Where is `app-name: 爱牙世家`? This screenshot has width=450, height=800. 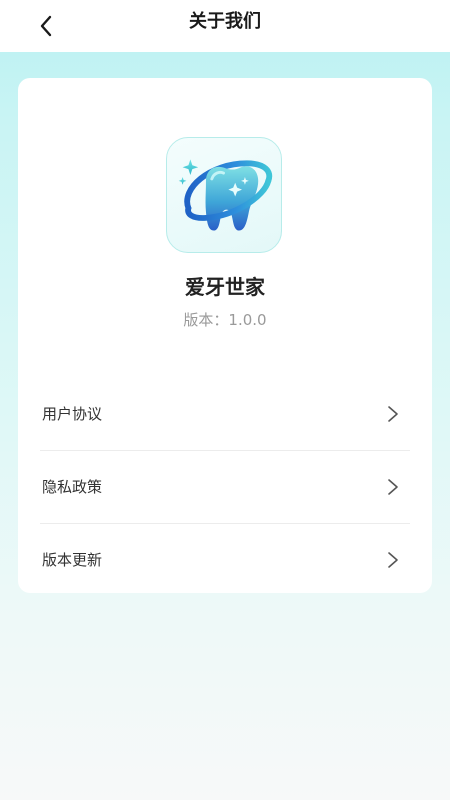 app-name: 爱牙世家 is located at coordinates (225, 287).